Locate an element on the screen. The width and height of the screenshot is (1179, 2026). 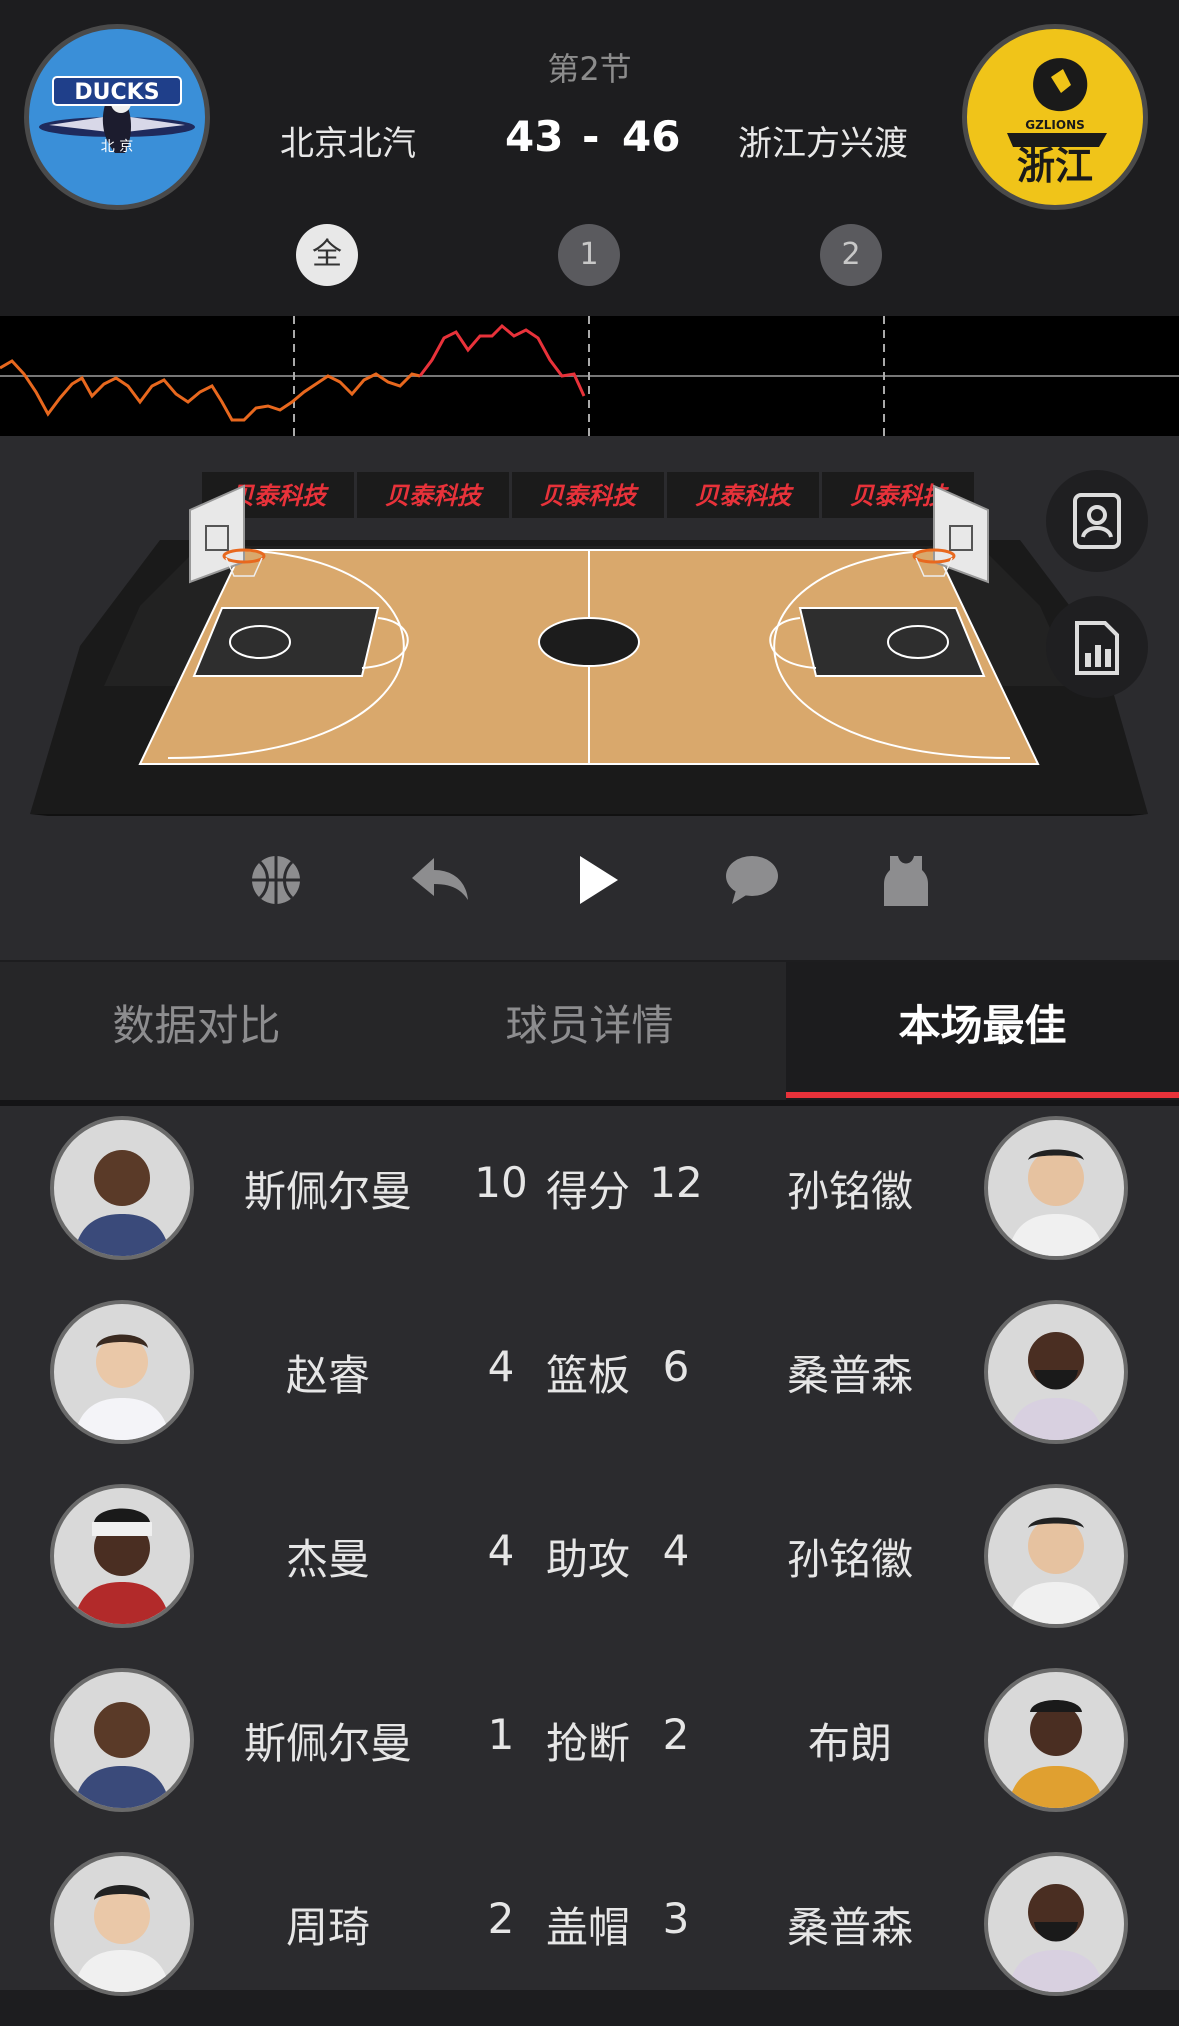
active-tab-indicator is located at coordinates (982, 1095).